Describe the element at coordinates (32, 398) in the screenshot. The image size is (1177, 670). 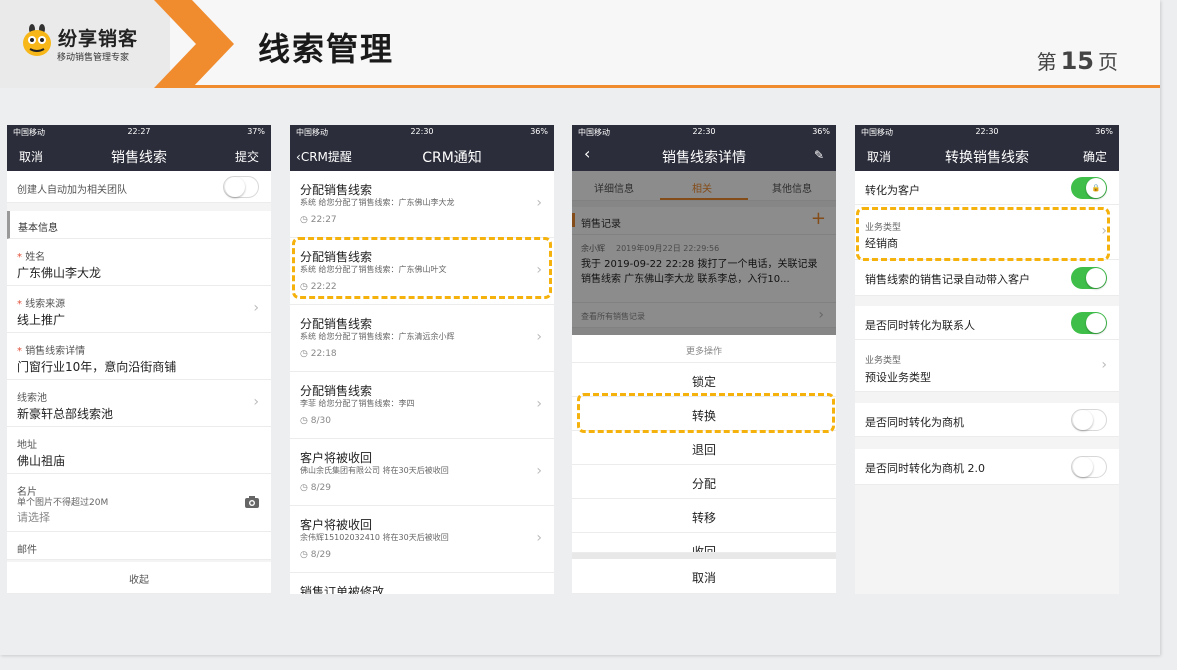
I see `pool-label: 线索池` at that location.